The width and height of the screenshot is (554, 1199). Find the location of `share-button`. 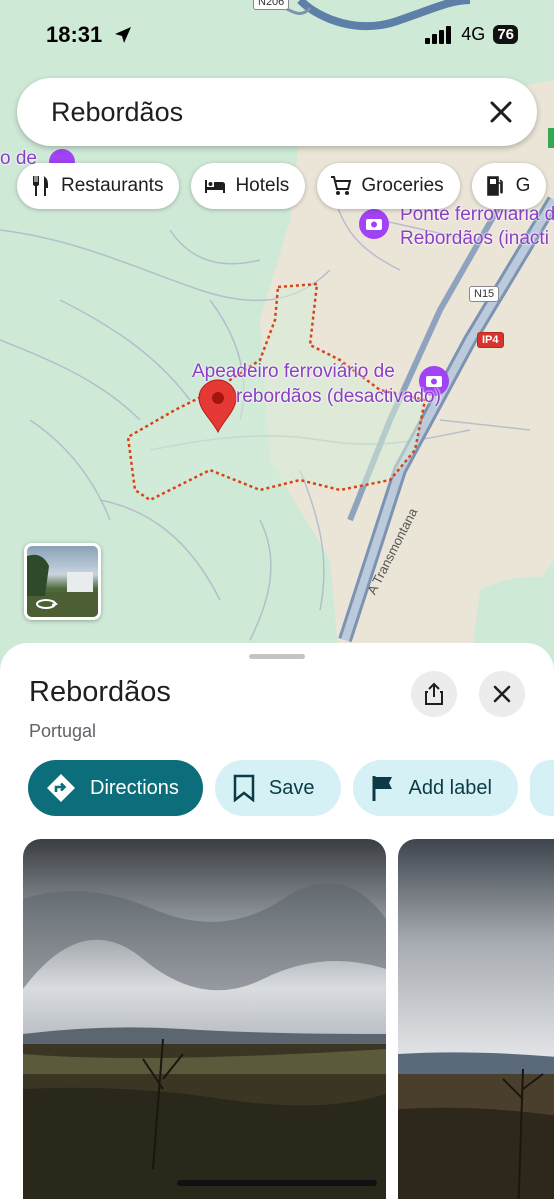

share-button is located at coordinates (434, 694).